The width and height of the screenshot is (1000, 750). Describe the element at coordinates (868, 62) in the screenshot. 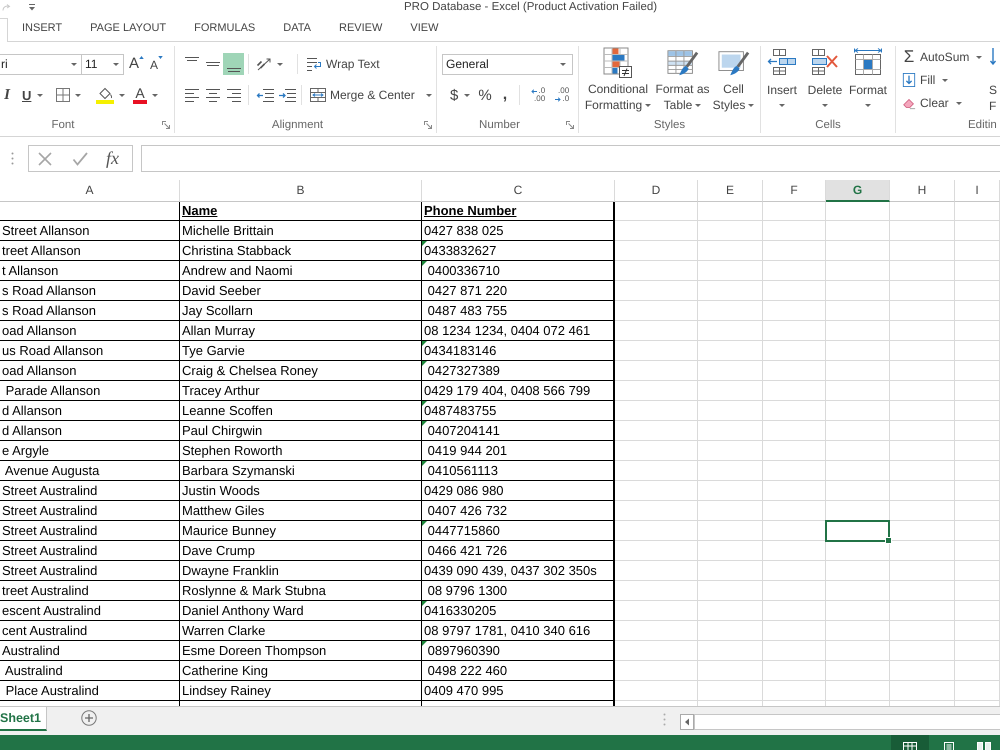

I see `grid-width-arrow-icon` at that location.